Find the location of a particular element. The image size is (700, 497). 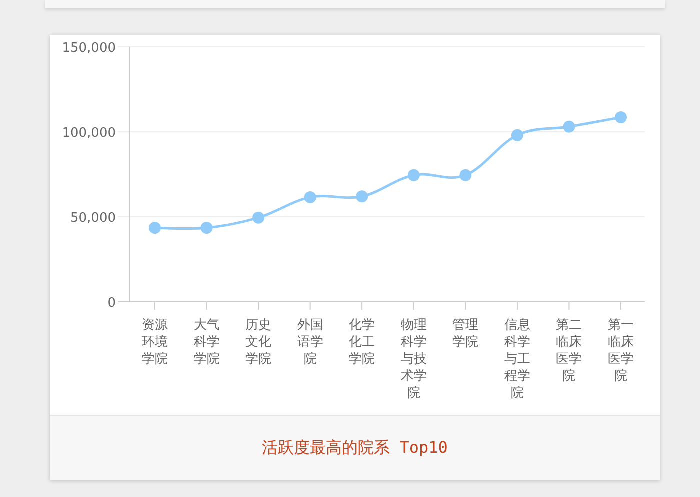

category-label: 资源环境学院 is located at coordinates (155, 342).